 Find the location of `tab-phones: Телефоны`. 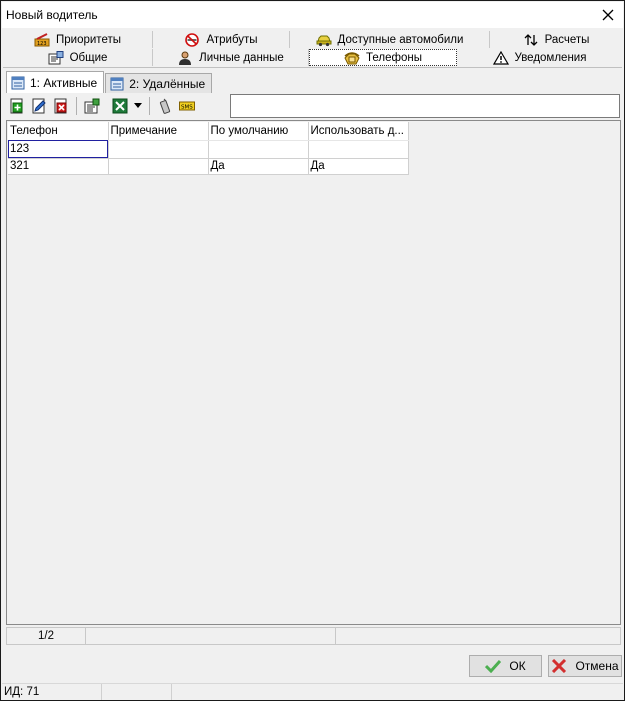

tab-phones: Телефоны is located at coordinates (383, 57).